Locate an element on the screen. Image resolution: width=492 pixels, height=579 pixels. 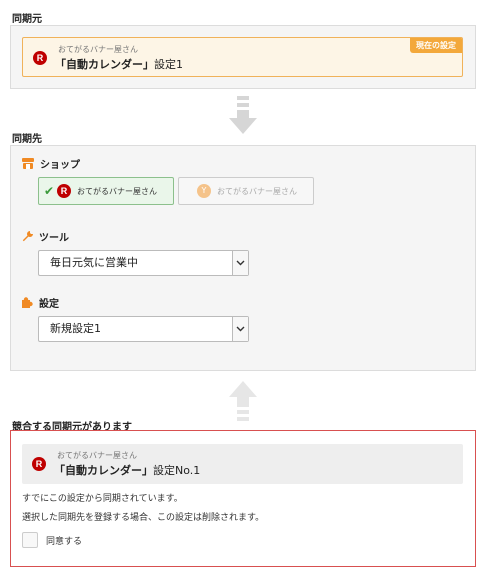
shop-option-other: Y おてがるバナー屋さん is located at coordinates (246, 191).